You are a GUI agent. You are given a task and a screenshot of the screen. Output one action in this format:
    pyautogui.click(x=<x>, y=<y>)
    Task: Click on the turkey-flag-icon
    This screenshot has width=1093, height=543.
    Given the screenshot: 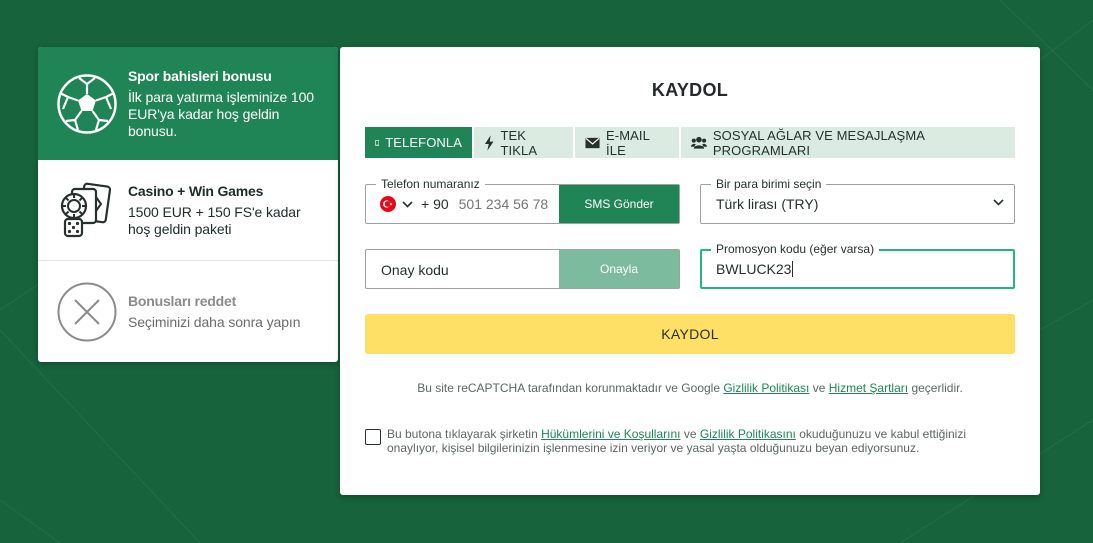 What is the action you would take?
    pyautogui.click(x=388, y=204)
    